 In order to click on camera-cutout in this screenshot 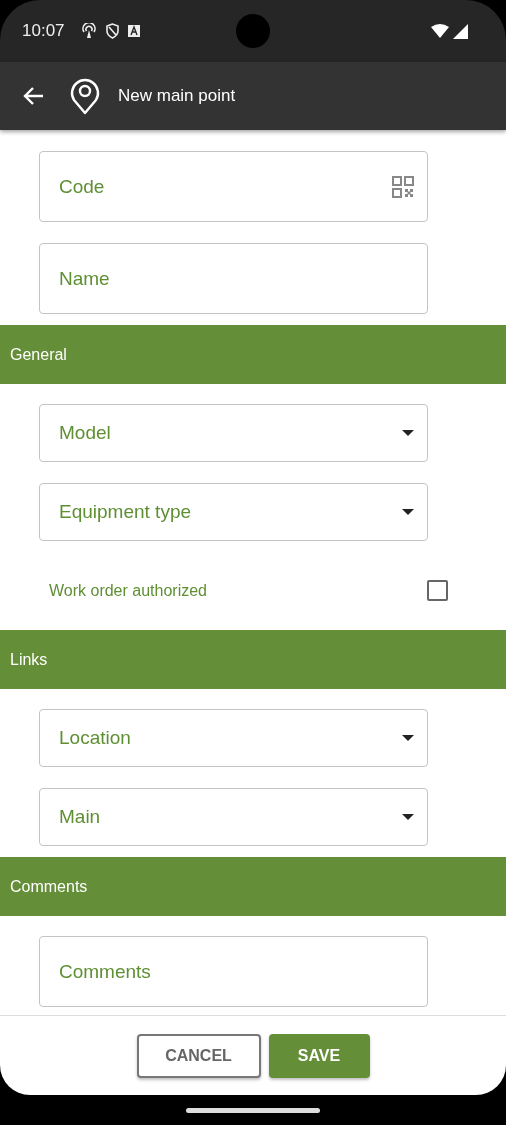, I will do `click(253, 31)`.